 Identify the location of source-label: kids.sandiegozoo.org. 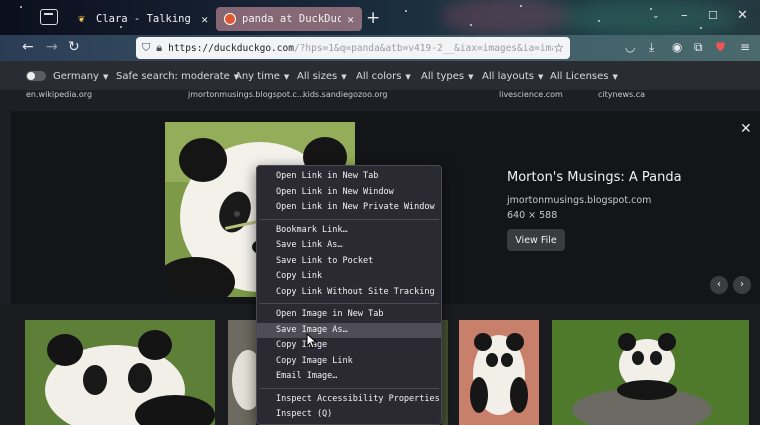
(345, 94).